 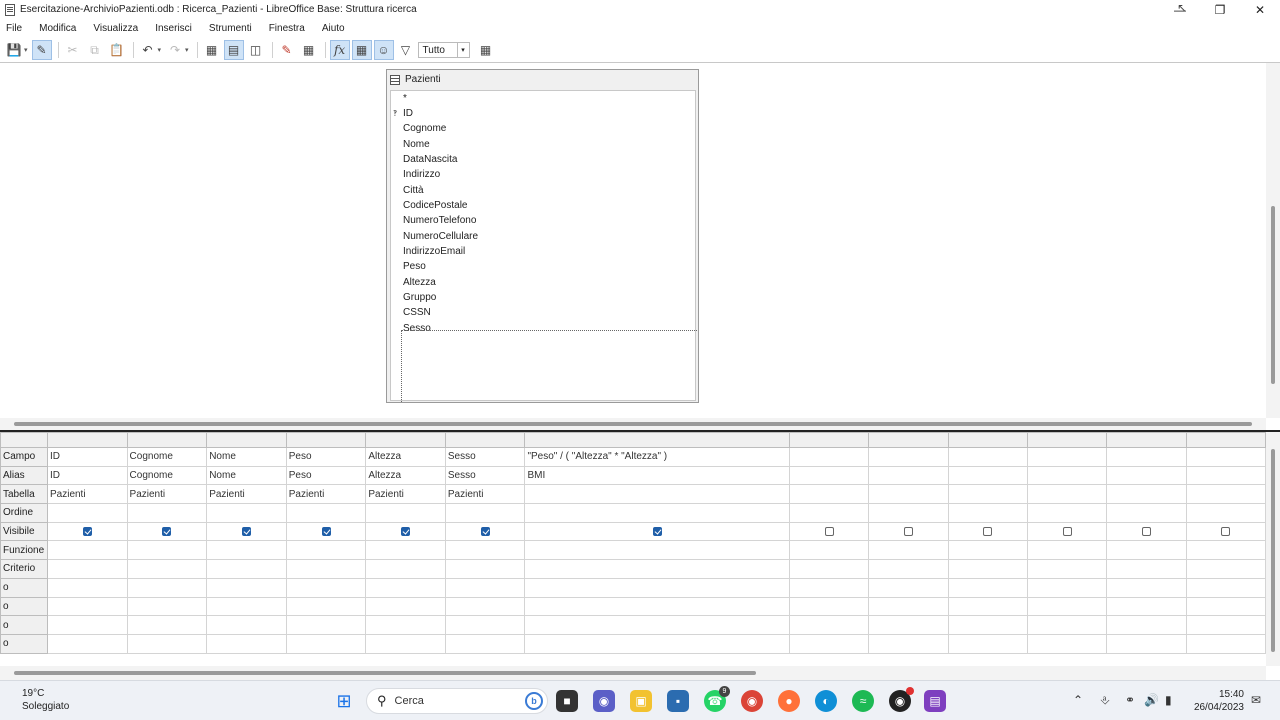 I want to click on cut-button: ✂, so click(x=73, y=50).